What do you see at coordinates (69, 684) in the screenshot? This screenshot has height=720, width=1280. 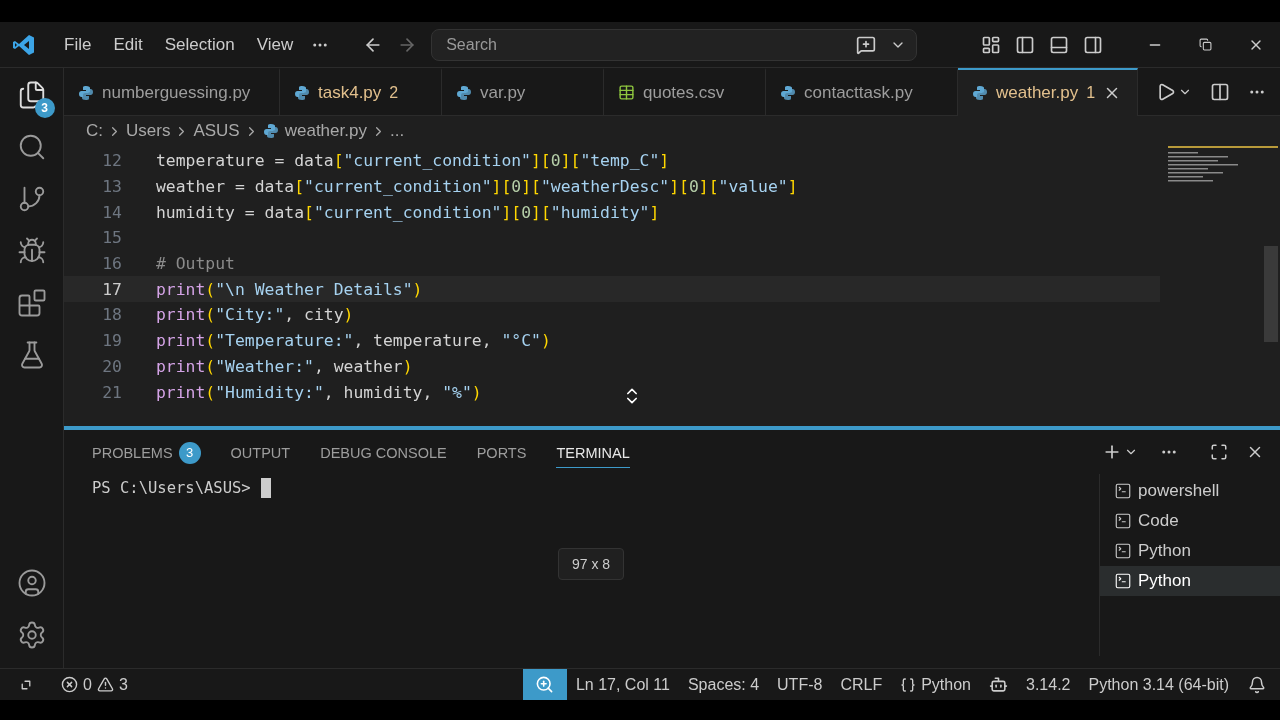 I see `error-icon` at bounding box center [69, 684].